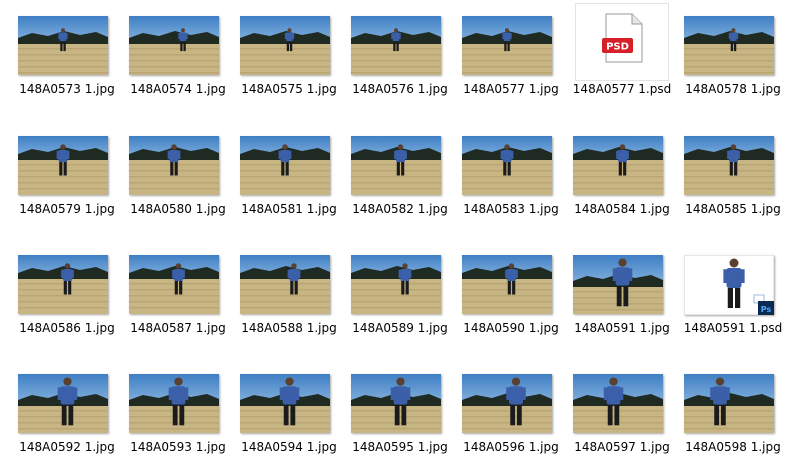 Image resolution: width=794 pixels, height=463 pixels. I want to click on file-item: 148A0584 1.jpg, so click(615, 170).